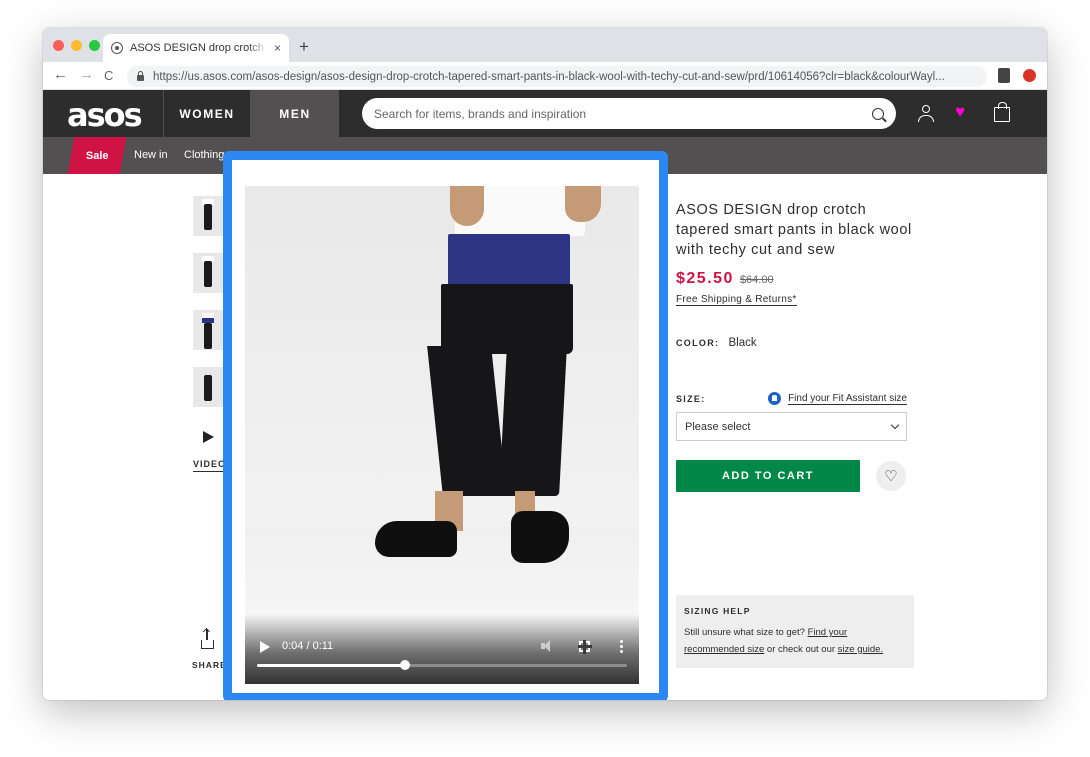 Image resolution: width=1090 pixels, height=757 pixels. Describe the element at coordinates (801, 649) in the screenshot. I see `sizing-help-text-2: or check out our` at that location.